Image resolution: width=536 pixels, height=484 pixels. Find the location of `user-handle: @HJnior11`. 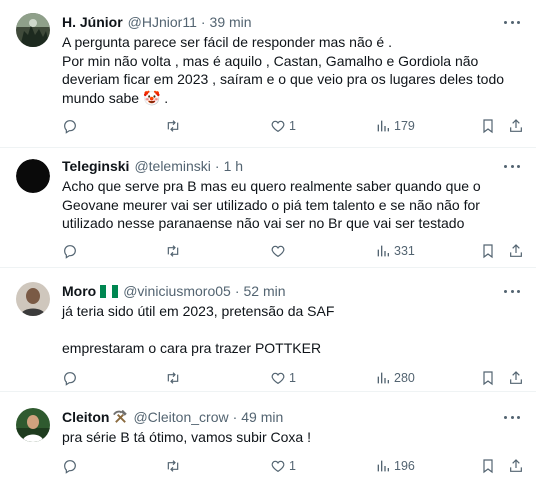

user-handle: @HJnior11 is located at coordinates (162, 22).